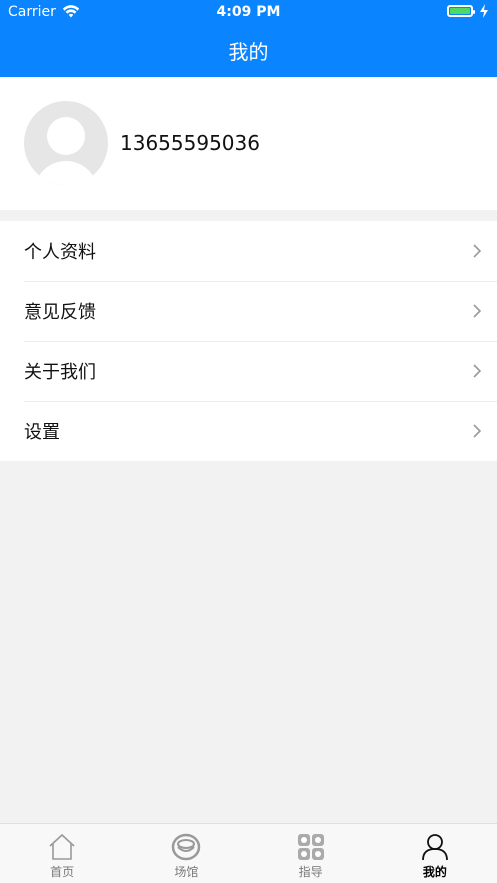  Describe the element at coordinates (461, 11) in the screenshot. I see `battery-icon` at that location.